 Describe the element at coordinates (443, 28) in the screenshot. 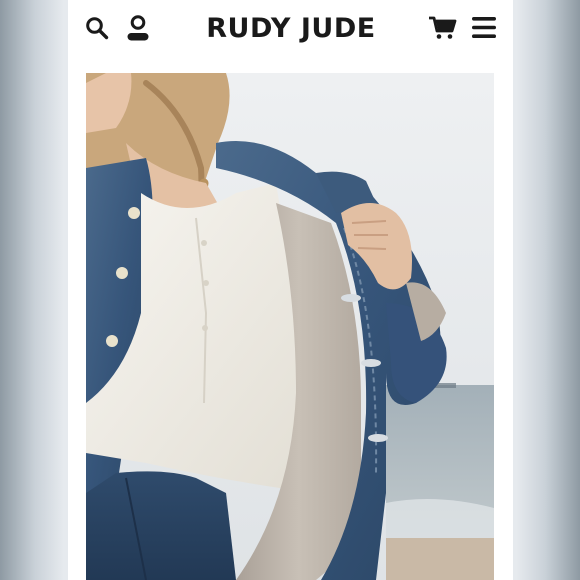

I see `cart-icon` at that location.